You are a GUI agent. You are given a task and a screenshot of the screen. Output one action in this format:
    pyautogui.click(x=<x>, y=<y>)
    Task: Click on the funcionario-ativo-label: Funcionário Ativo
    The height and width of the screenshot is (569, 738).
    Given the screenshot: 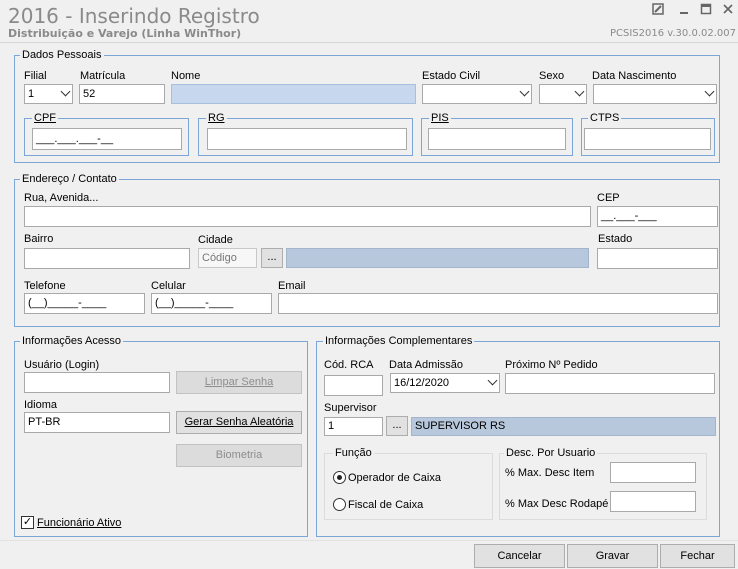 What is the action you would take?
    pyautogui.click(x=79, y=523)
    